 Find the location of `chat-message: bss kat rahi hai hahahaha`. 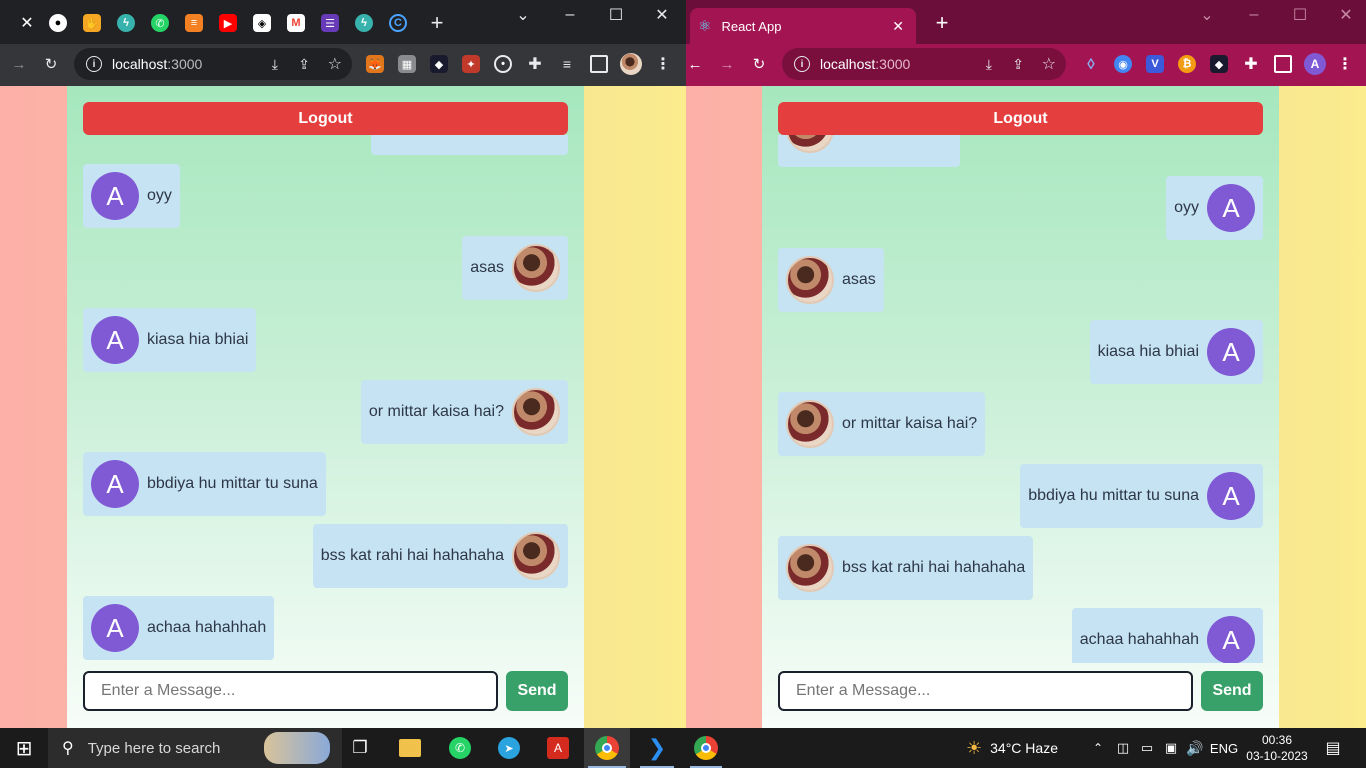

chat-message: bss kat rahi hai hahahaha is located at coordinates (906, 568).